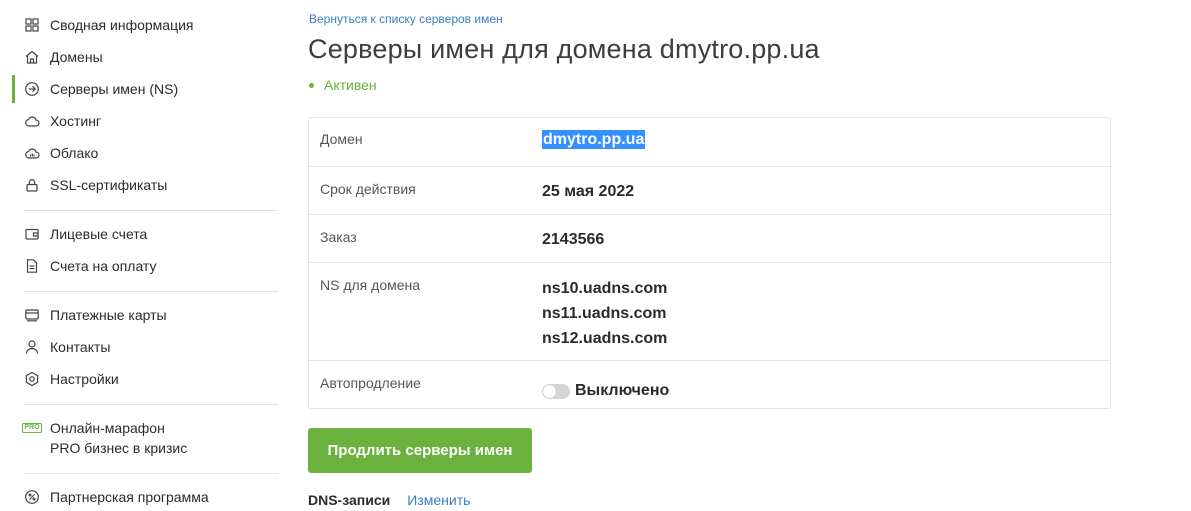  What do you see at coordinates (32, 57) in the screenshot?
I see `home-icon` at bounding box center [32, 57].